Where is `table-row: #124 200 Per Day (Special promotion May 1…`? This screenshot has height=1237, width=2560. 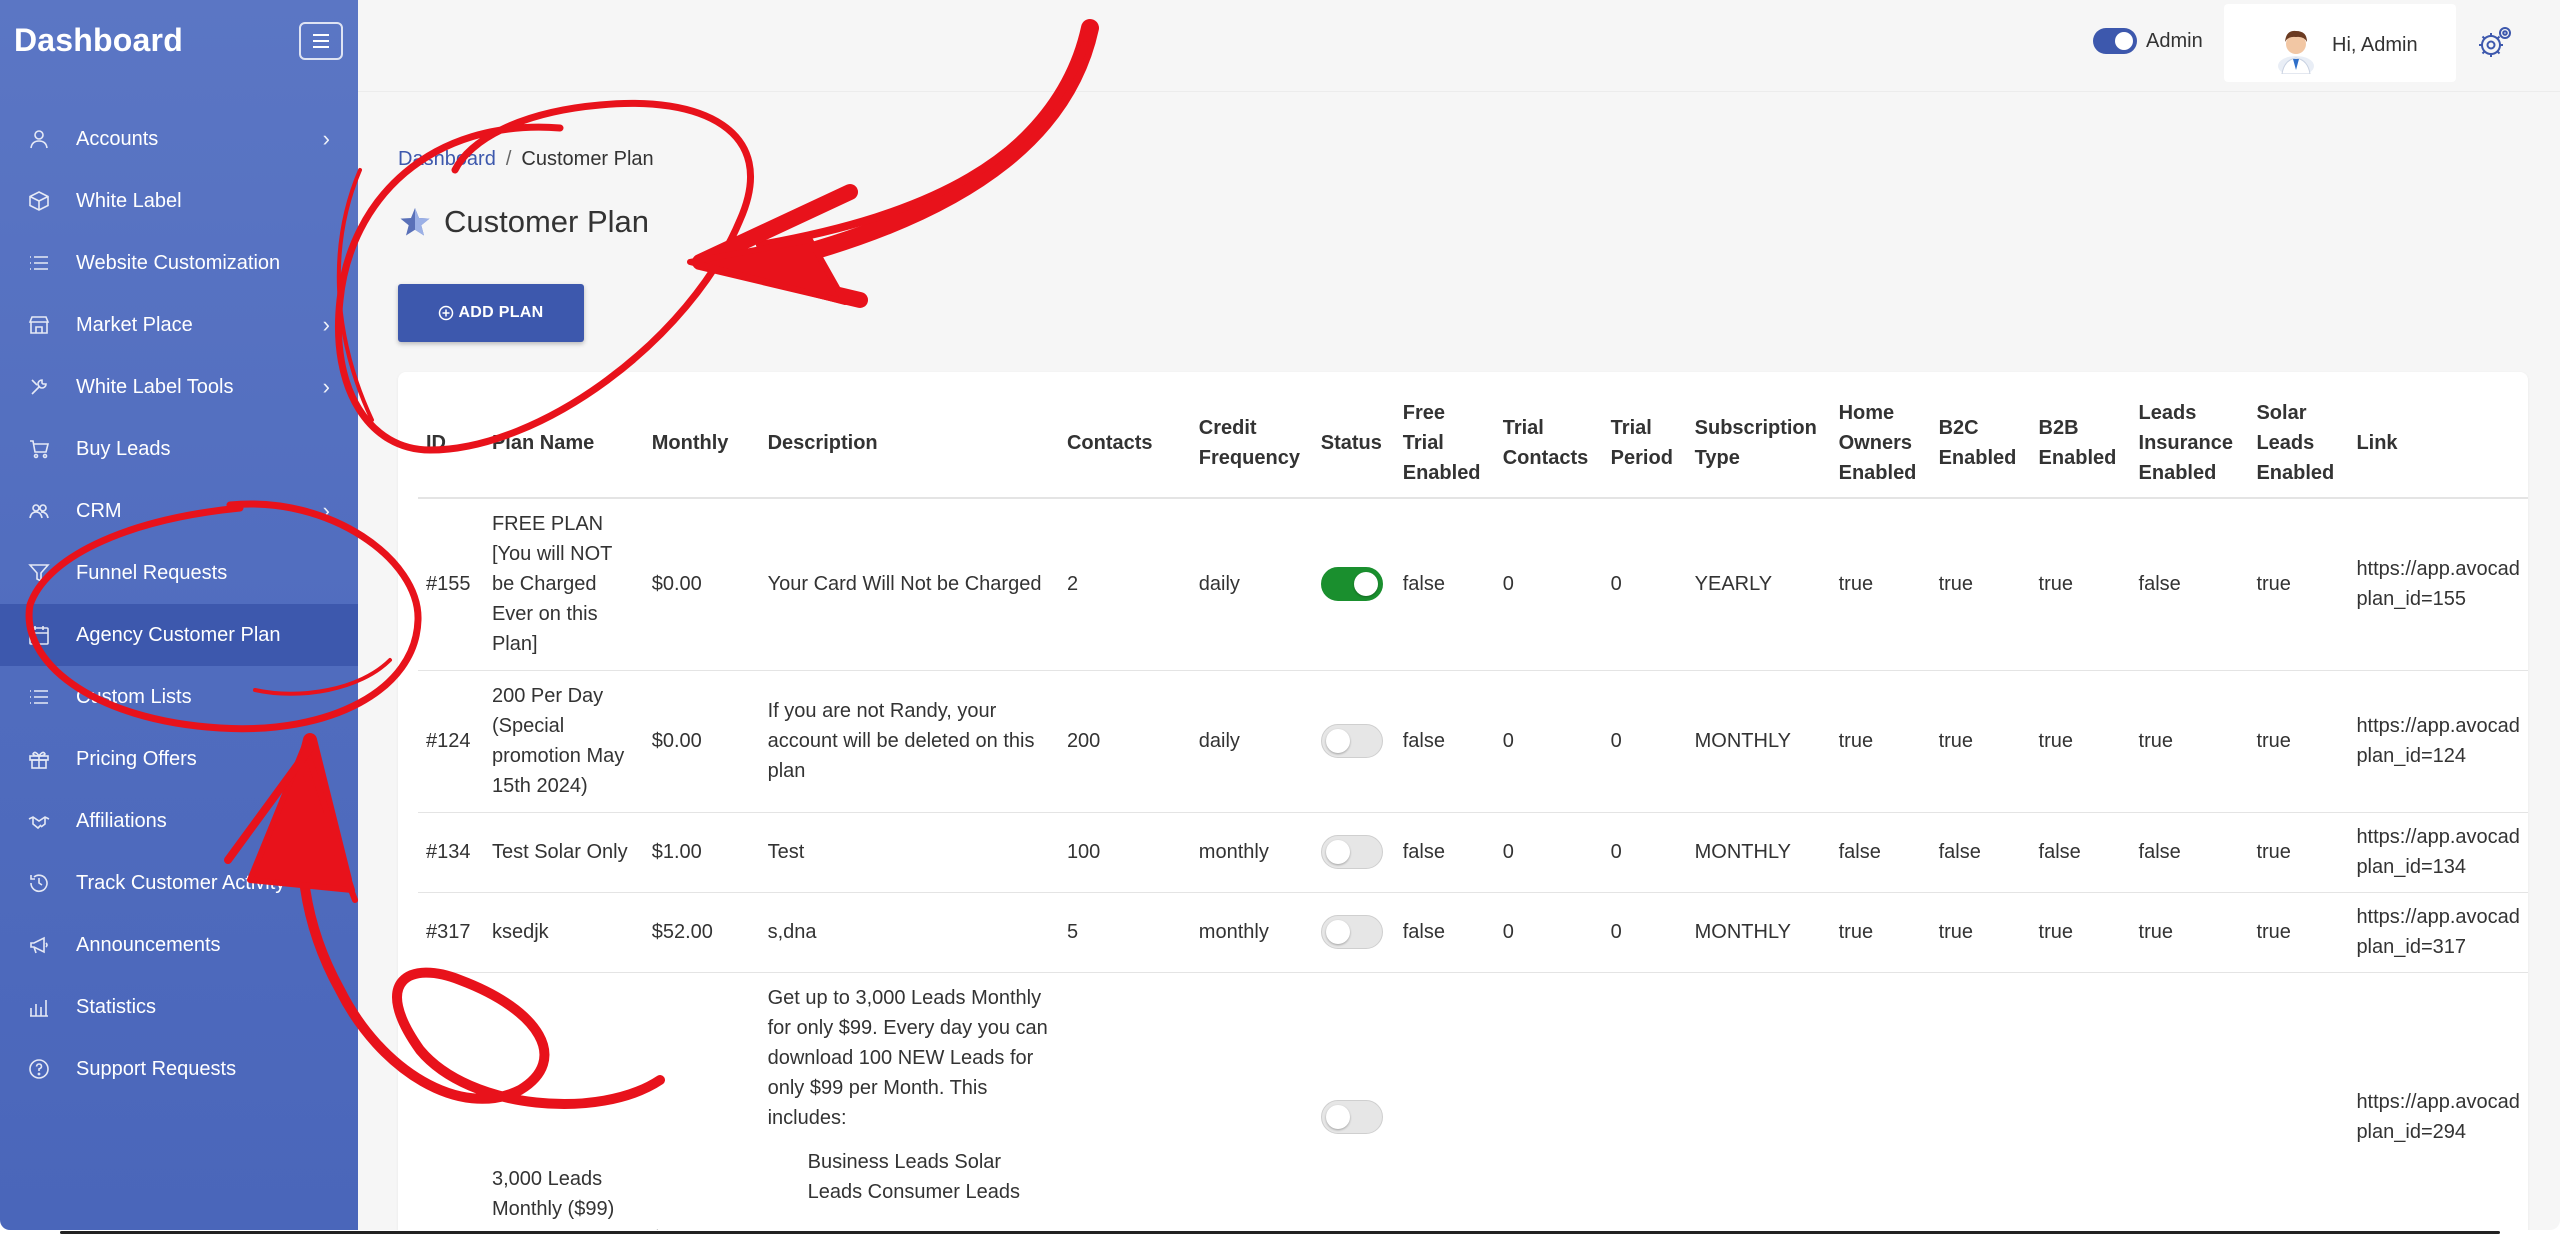
table-row: #124 200 Per Day (Special promotion May 1… is located at coordinates (1473, 741).